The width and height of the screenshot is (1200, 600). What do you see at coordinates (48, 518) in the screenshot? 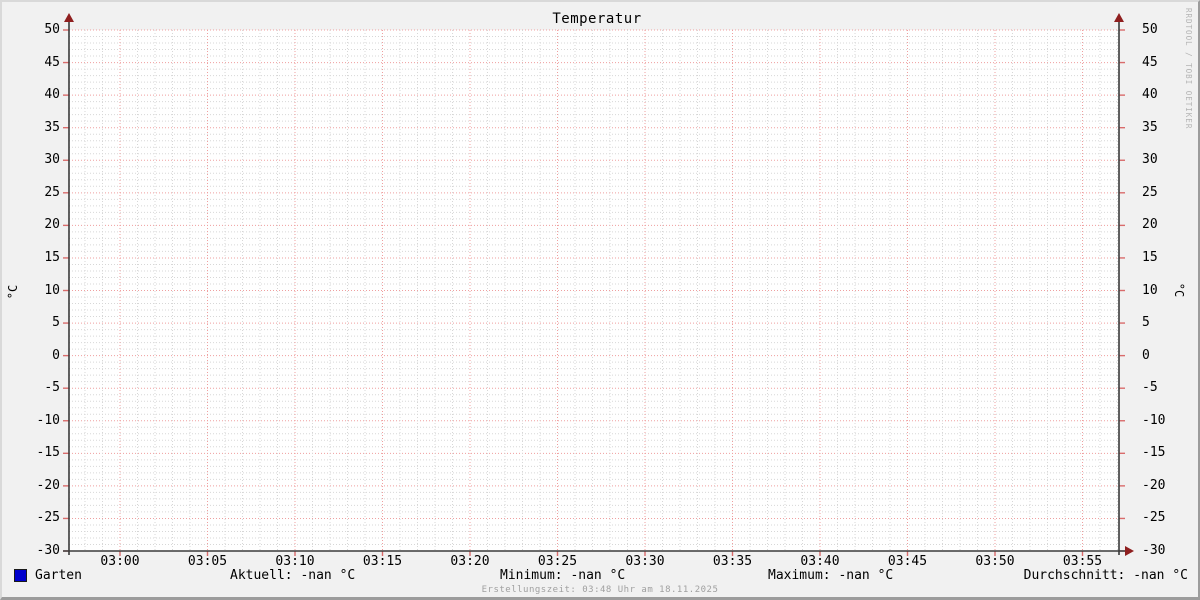
I see `y-axis-tick-label-left: -25` at bounding box center [48, 518].